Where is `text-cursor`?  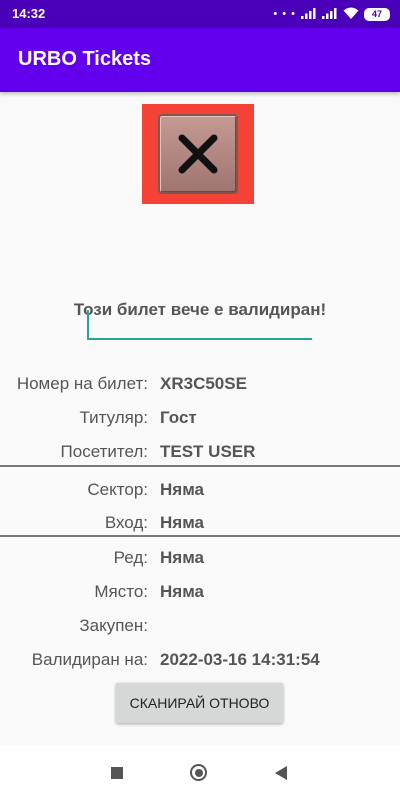
text-cursor is located at coordinates (88, 324).